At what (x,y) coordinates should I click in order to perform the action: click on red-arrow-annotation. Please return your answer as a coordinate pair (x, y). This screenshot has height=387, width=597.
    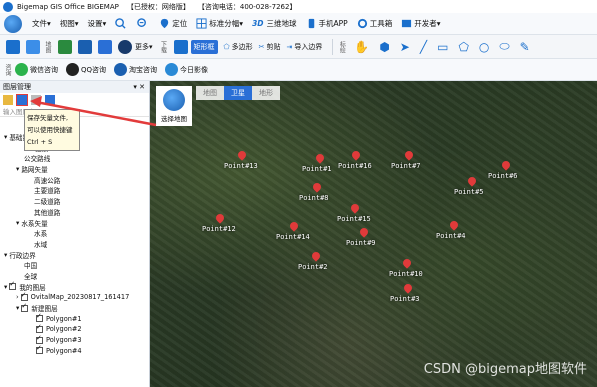
    Looking at the image, I should click on (93, 111).